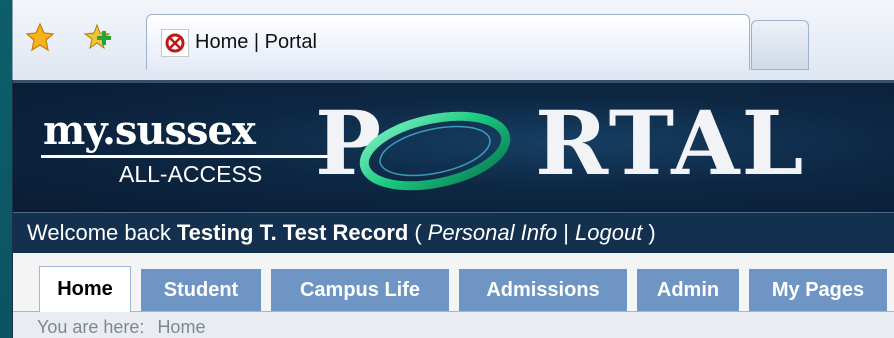 This screenshot has width=894, height=338. I want to click on tab-home: Home, so click(85, 289).